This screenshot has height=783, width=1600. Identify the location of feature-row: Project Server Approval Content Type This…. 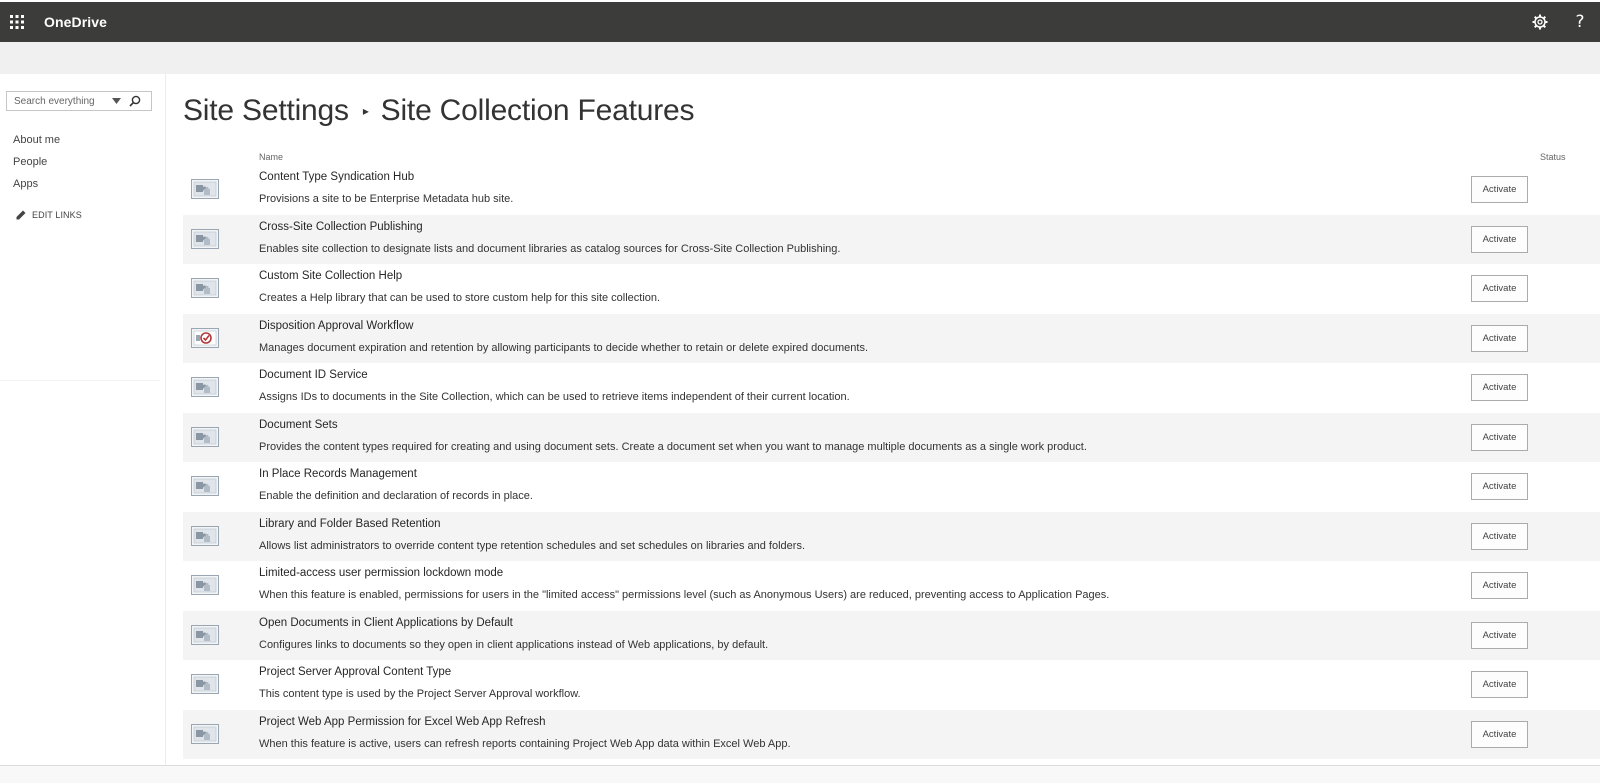
(891, 685).